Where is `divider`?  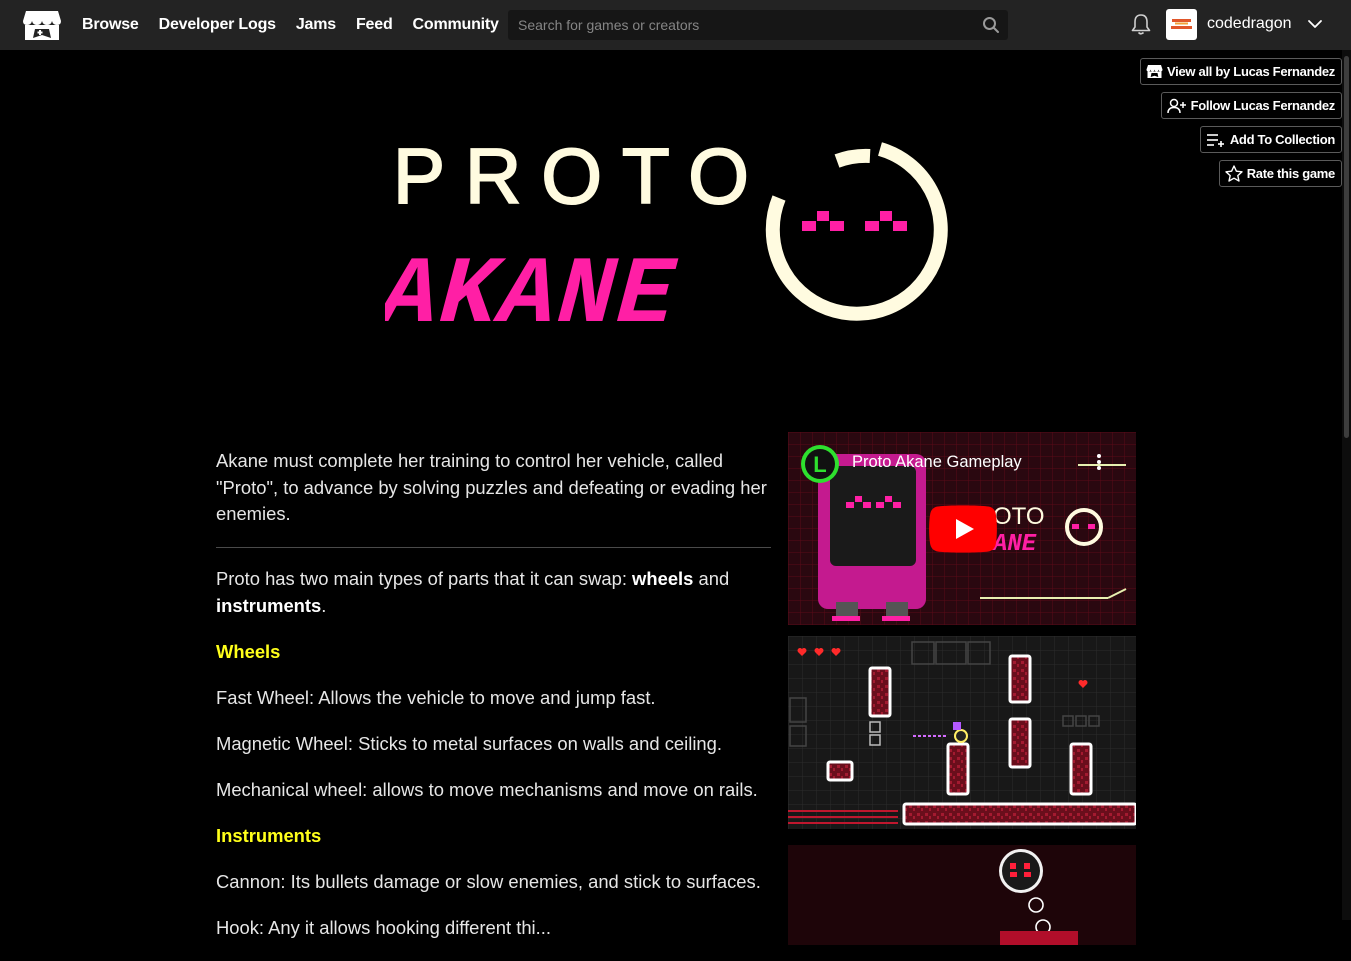
divider is located at coordinates (493, 547).